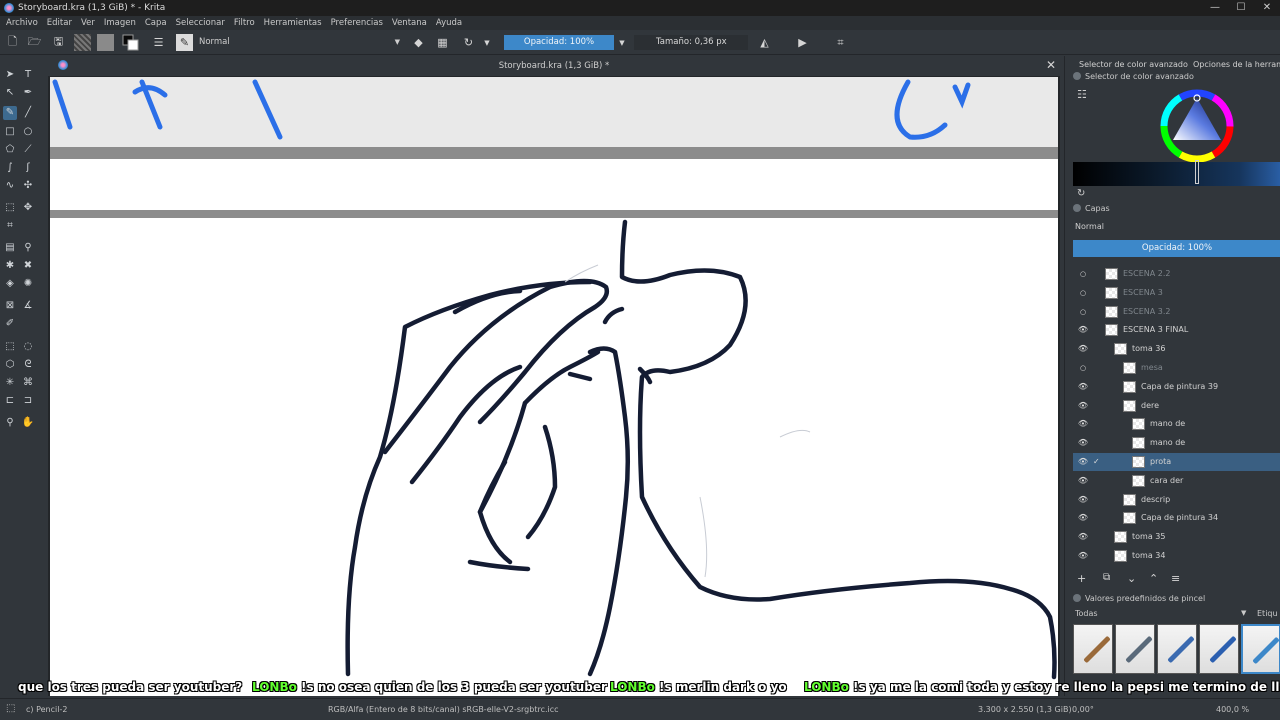  Describe the element at coordinates (22, 23) in the screenshot. I see `menu-archivo: Archivo` at that location.